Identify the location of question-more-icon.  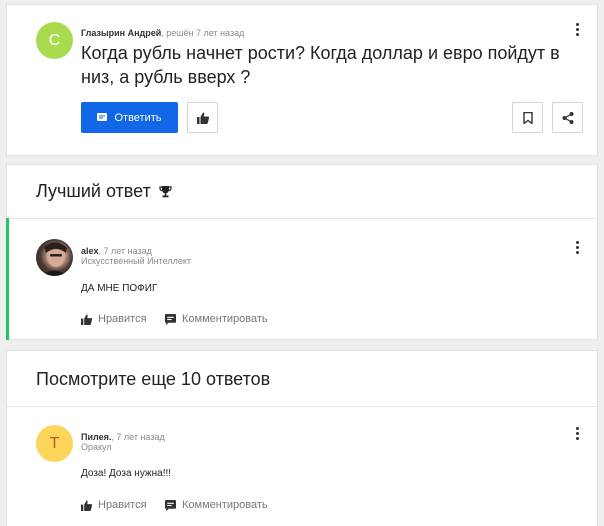
(577, 29).